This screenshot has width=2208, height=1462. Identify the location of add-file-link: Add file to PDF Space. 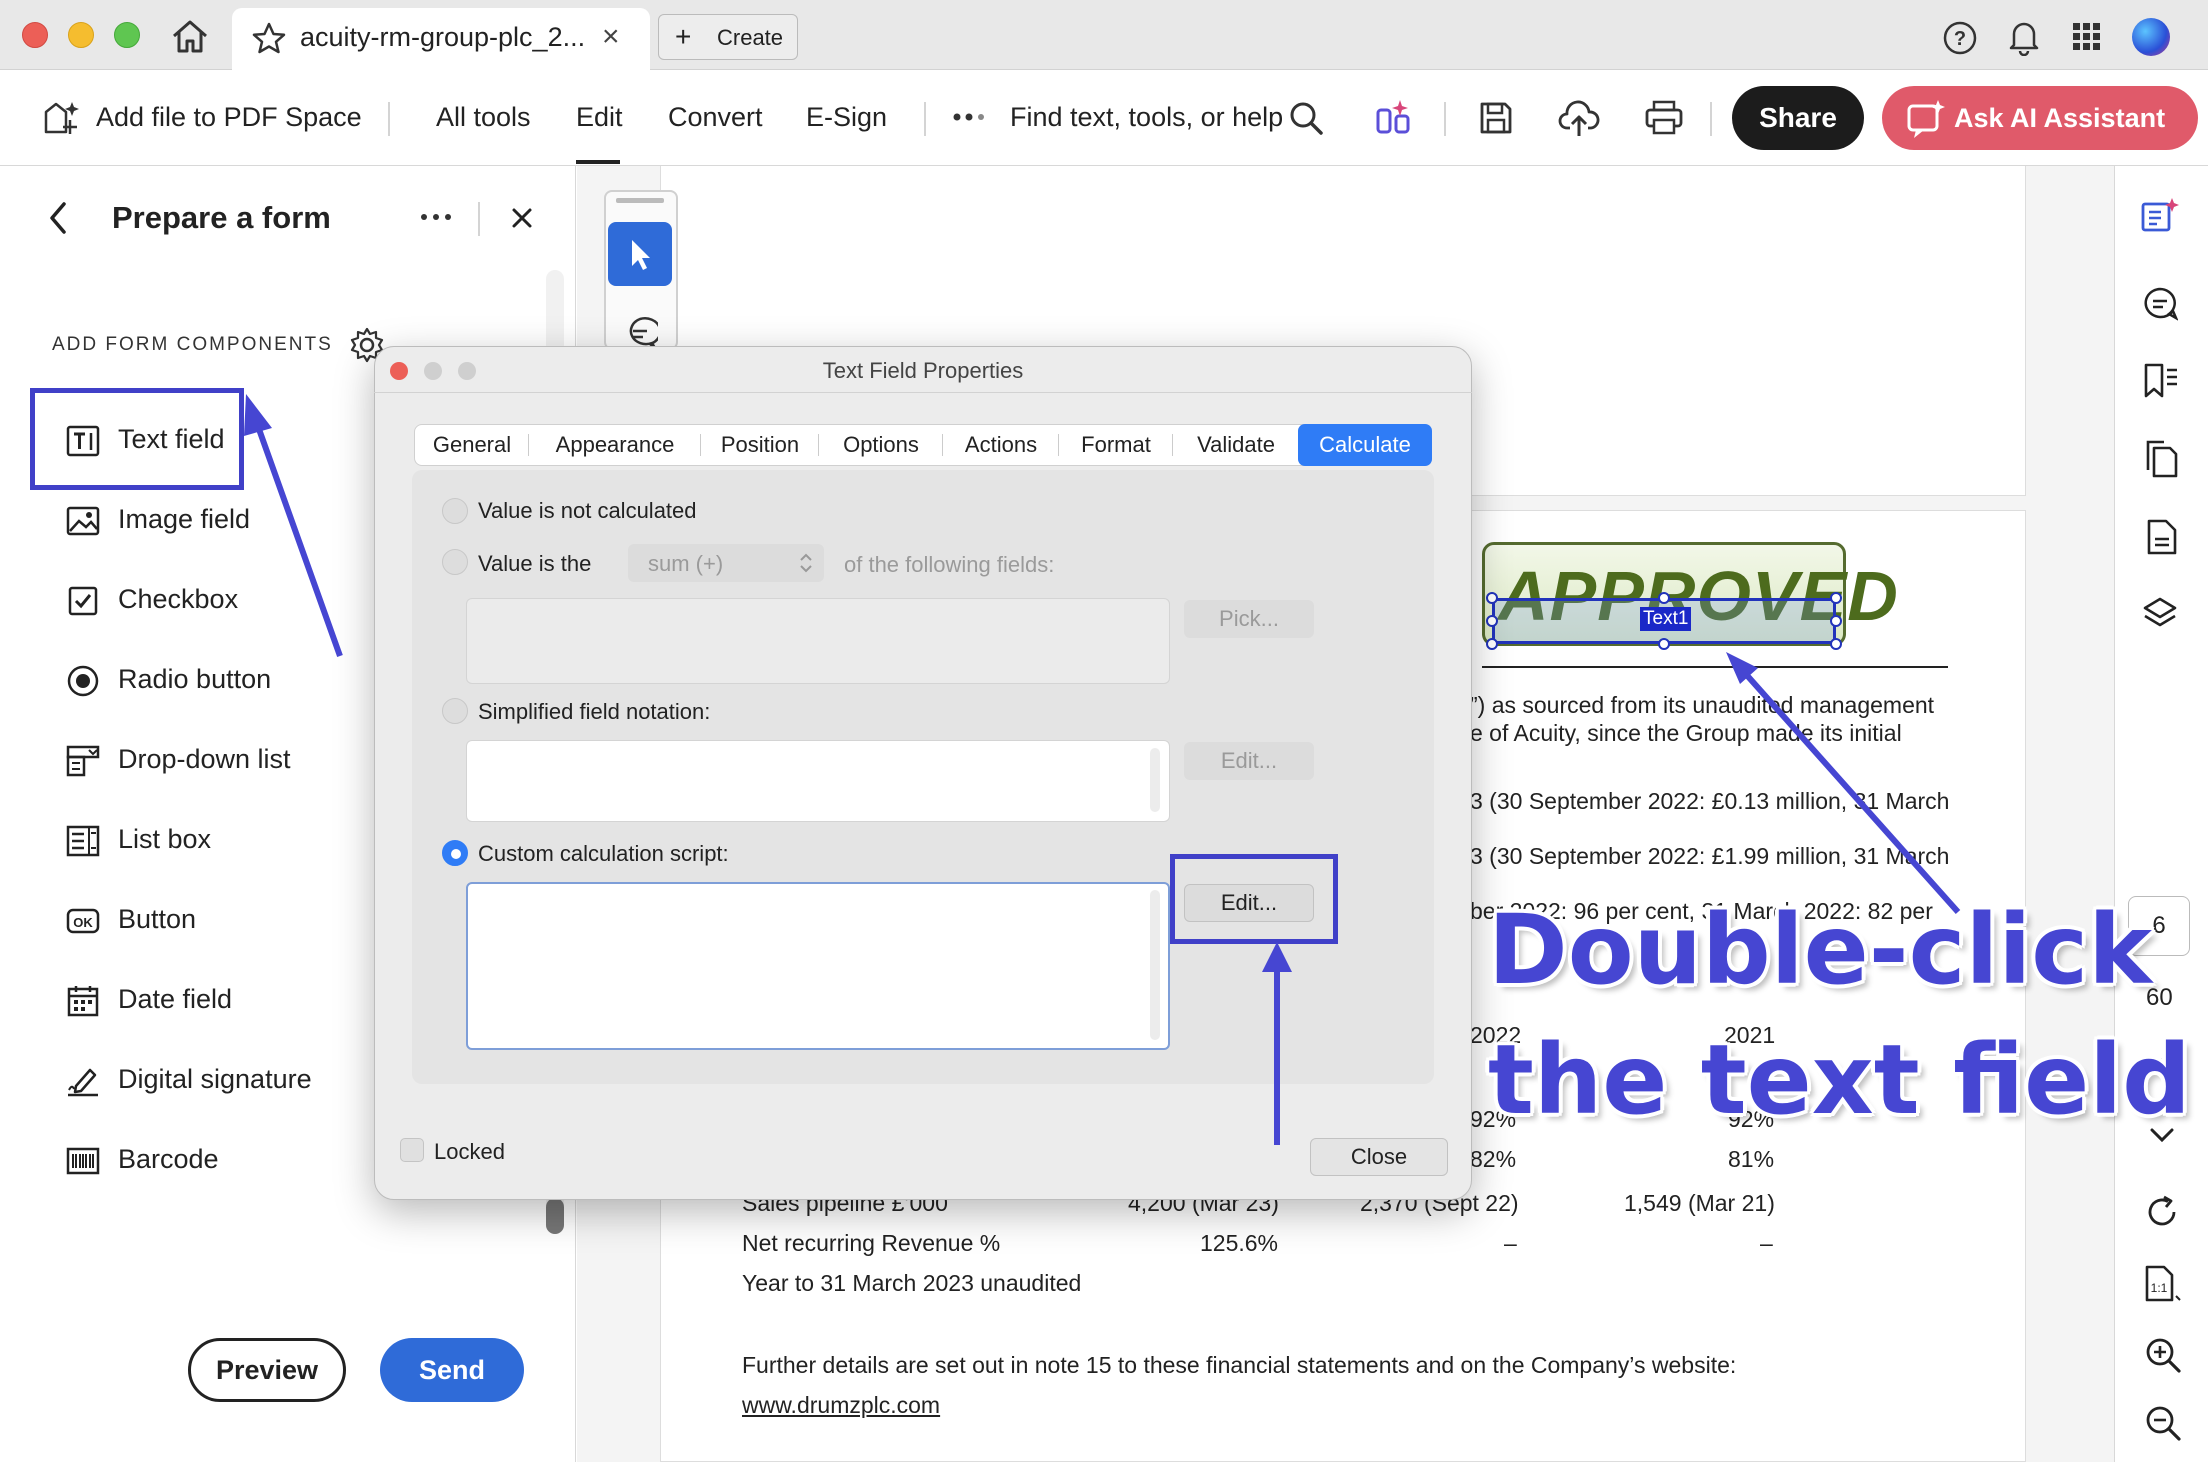
(229, 117).